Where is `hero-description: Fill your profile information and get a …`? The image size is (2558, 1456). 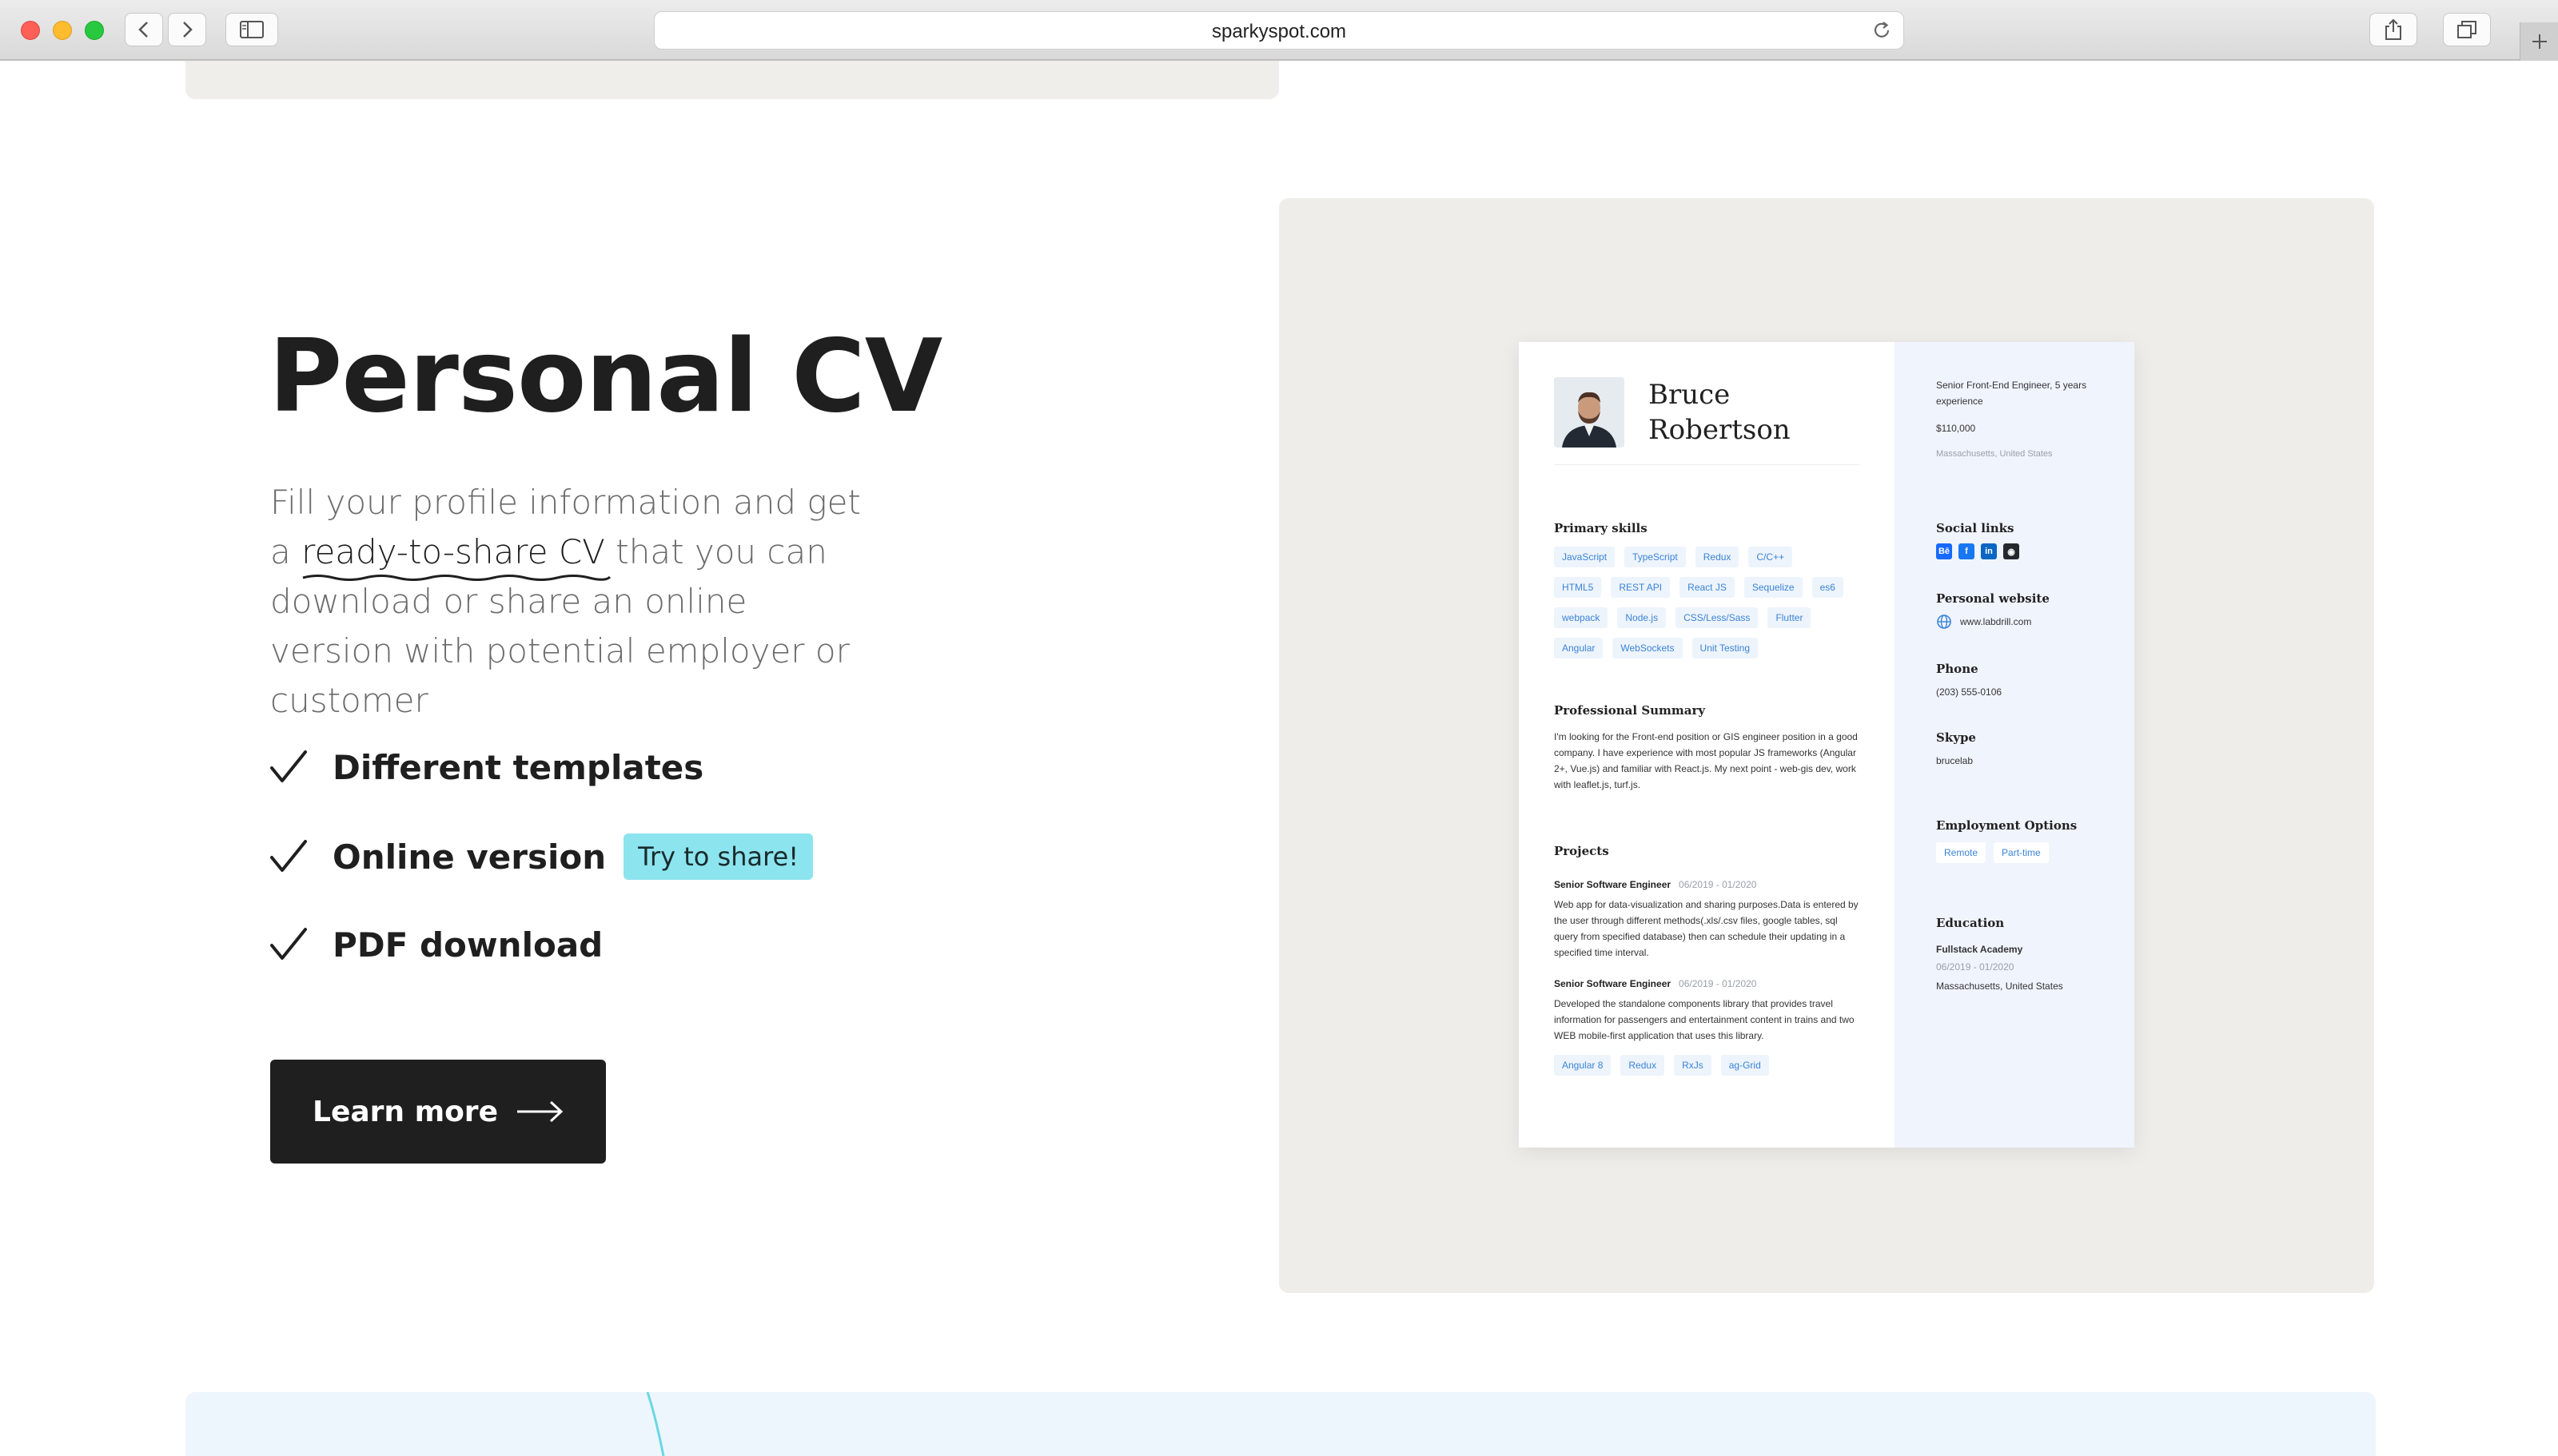 hero-description: Fill your profile information and get a … is located at coordinates (574, 602).